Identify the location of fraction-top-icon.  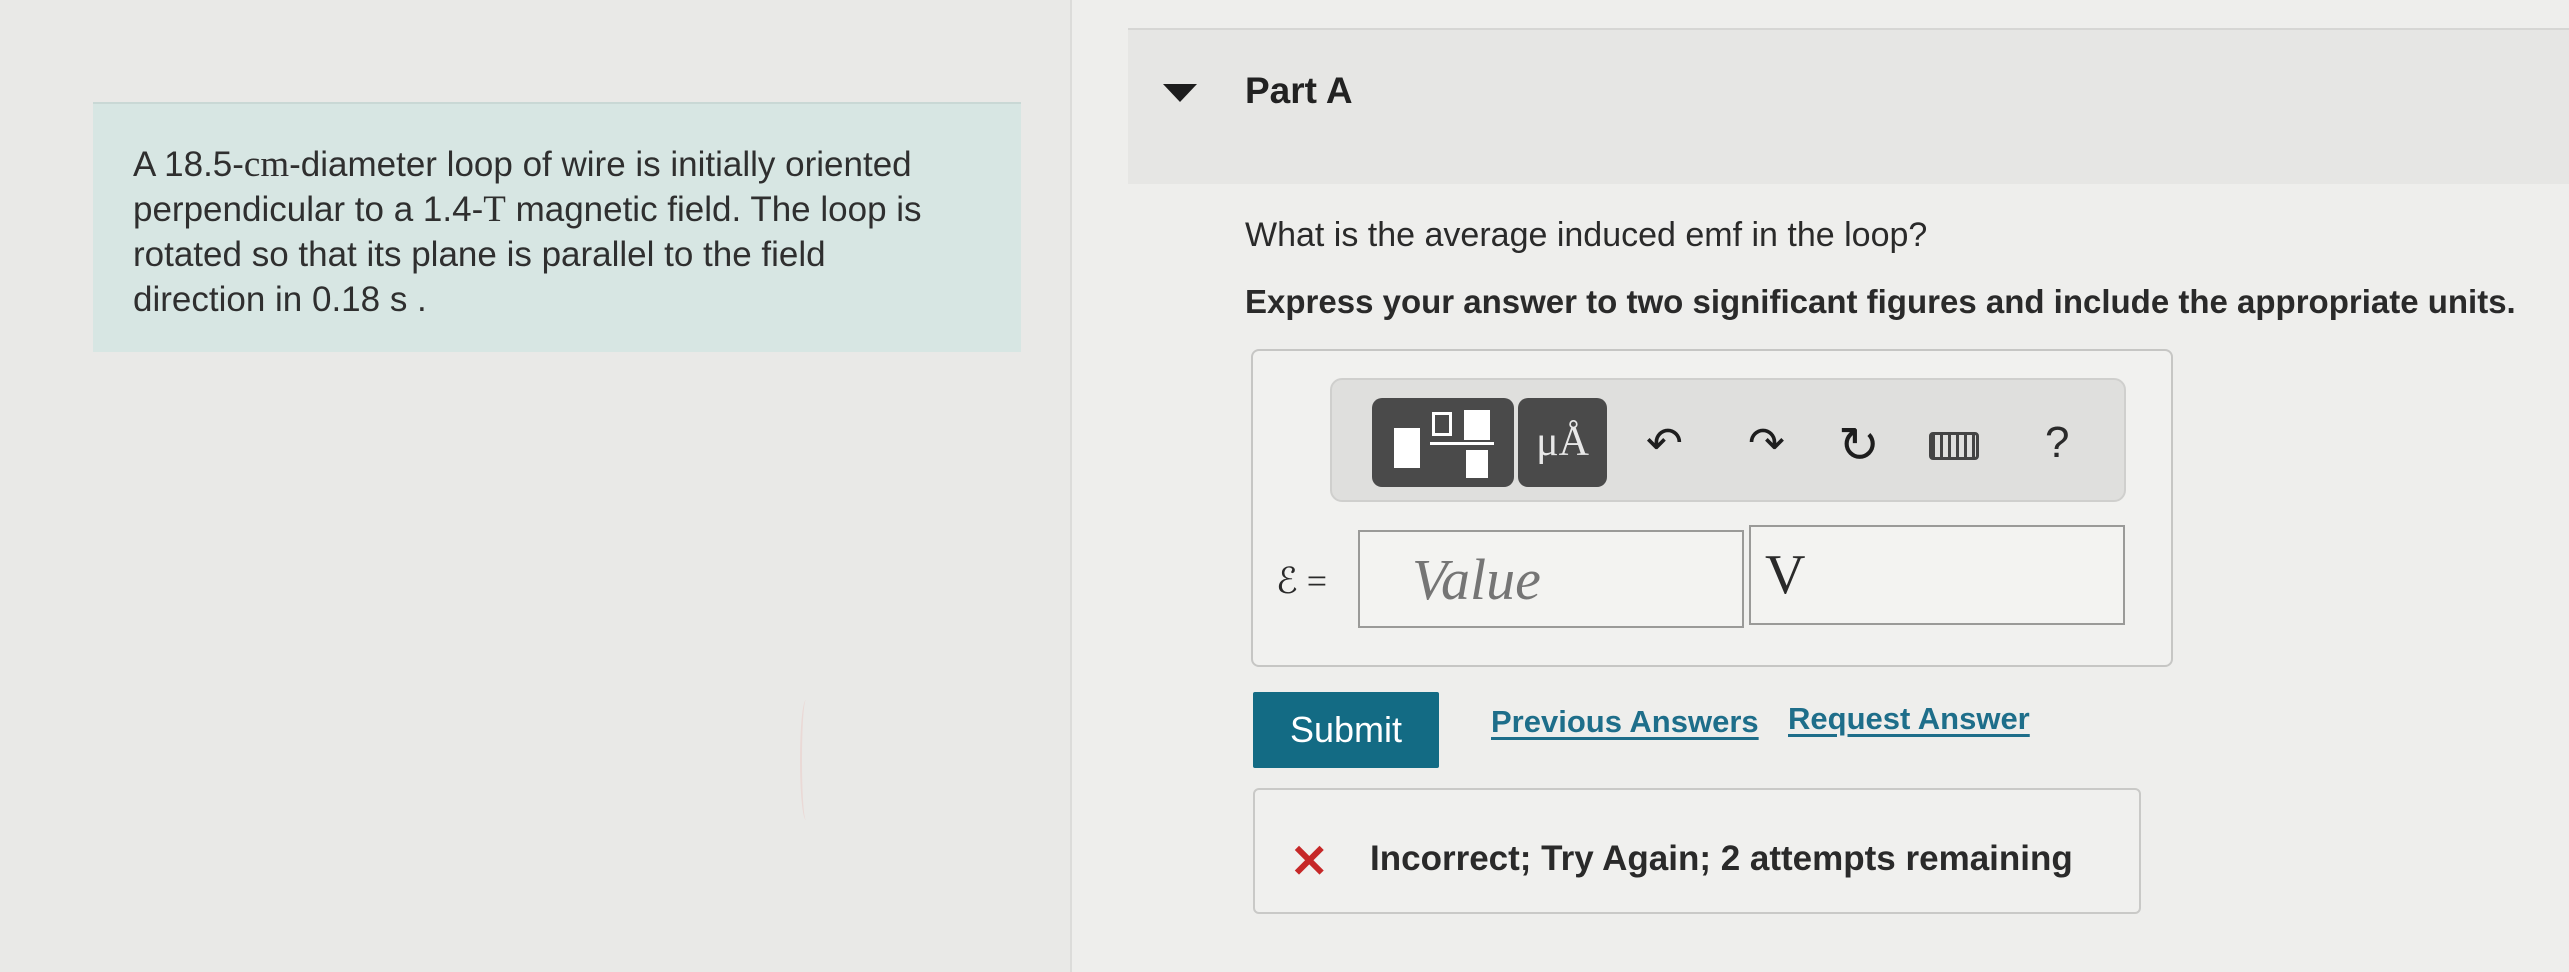
(1477, 425).